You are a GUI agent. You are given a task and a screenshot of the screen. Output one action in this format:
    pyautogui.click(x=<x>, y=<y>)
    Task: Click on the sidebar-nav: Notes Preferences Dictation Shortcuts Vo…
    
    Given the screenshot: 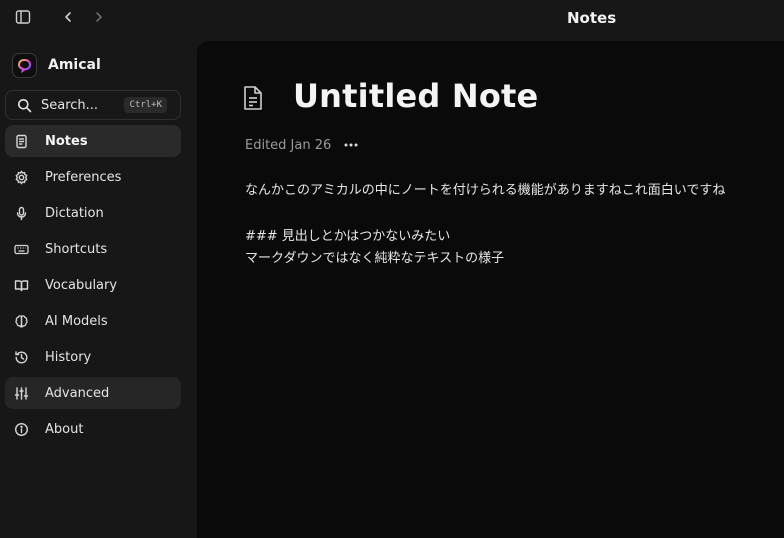 What is the action you would take?
    pyautogui.click(x=93, y=287)
    